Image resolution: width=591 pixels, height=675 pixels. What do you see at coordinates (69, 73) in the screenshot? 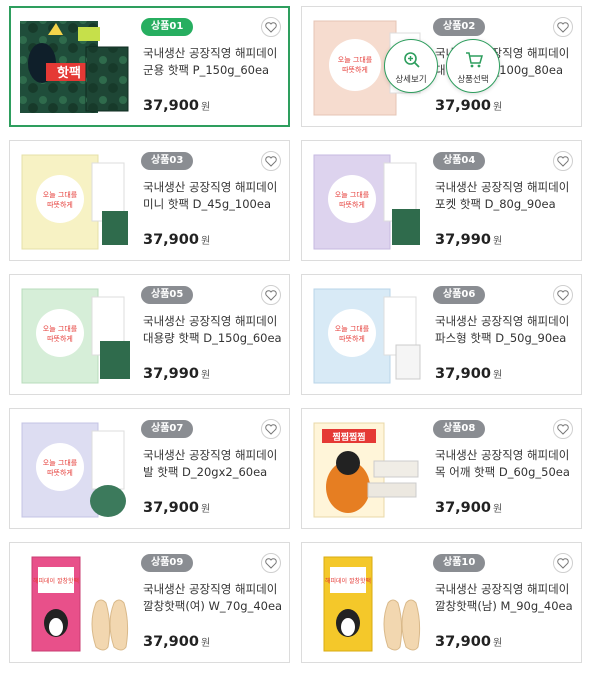
I see `svg-text: 핫팩` at bounding box center [69, 73].